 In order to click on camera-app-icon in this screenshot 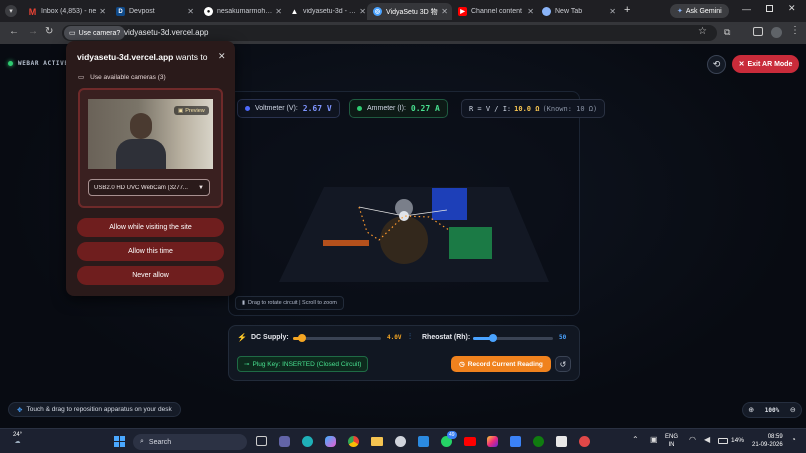, I will do `click(584, 441)`.